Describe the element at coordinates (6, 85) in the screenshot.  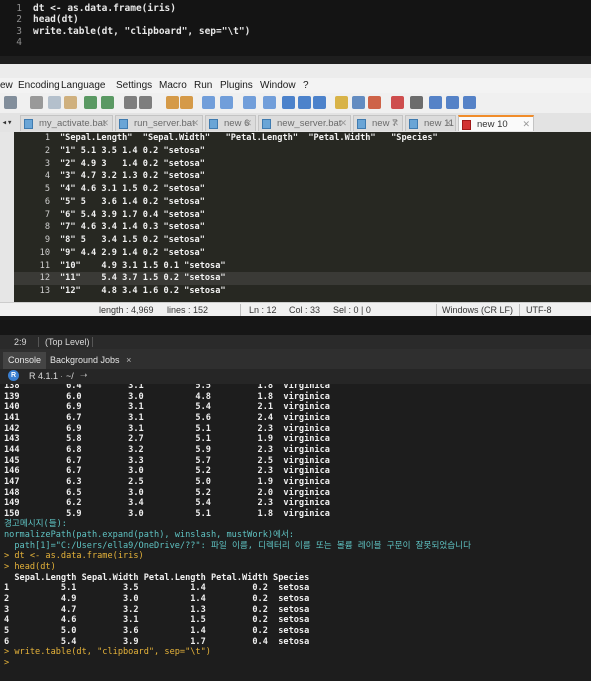
I see `menu-ew: ew` at that location.